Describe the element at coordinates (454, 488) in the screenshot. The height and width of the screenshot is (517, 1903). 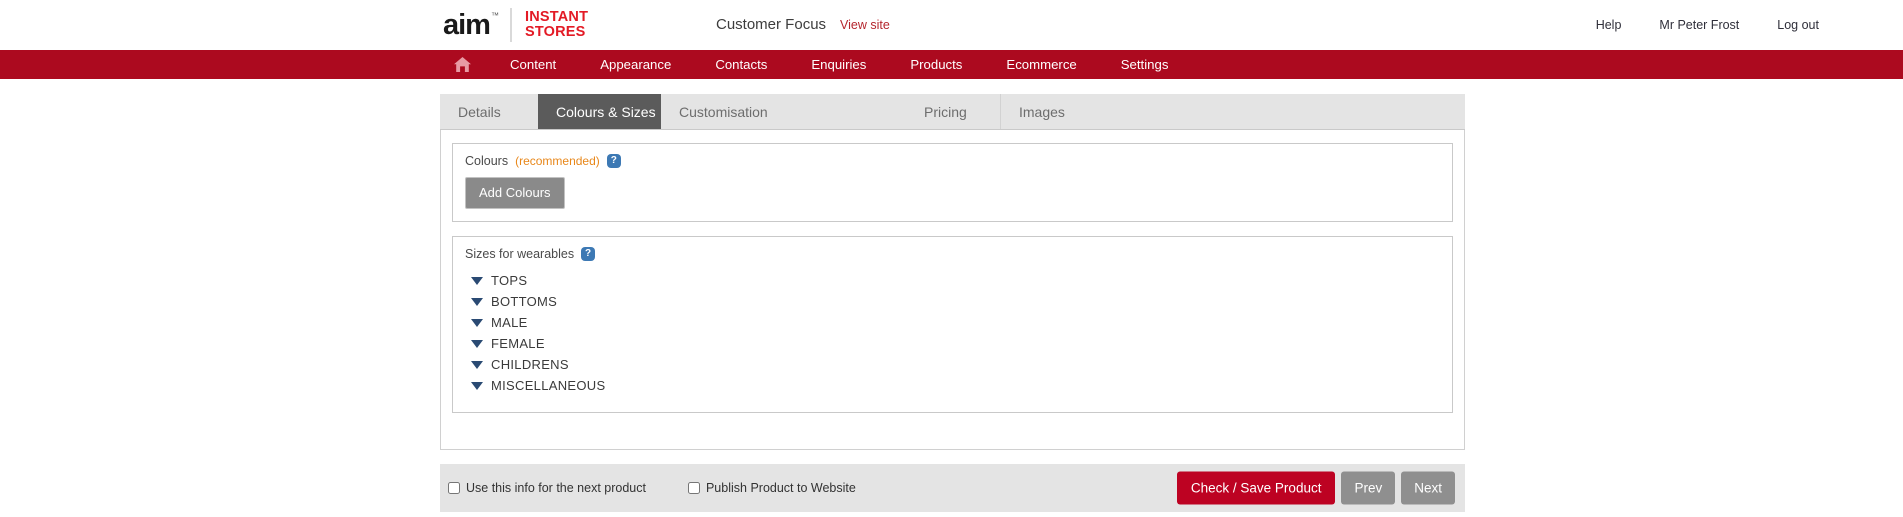
I see `use-info-next-product-checkbox` at that location.